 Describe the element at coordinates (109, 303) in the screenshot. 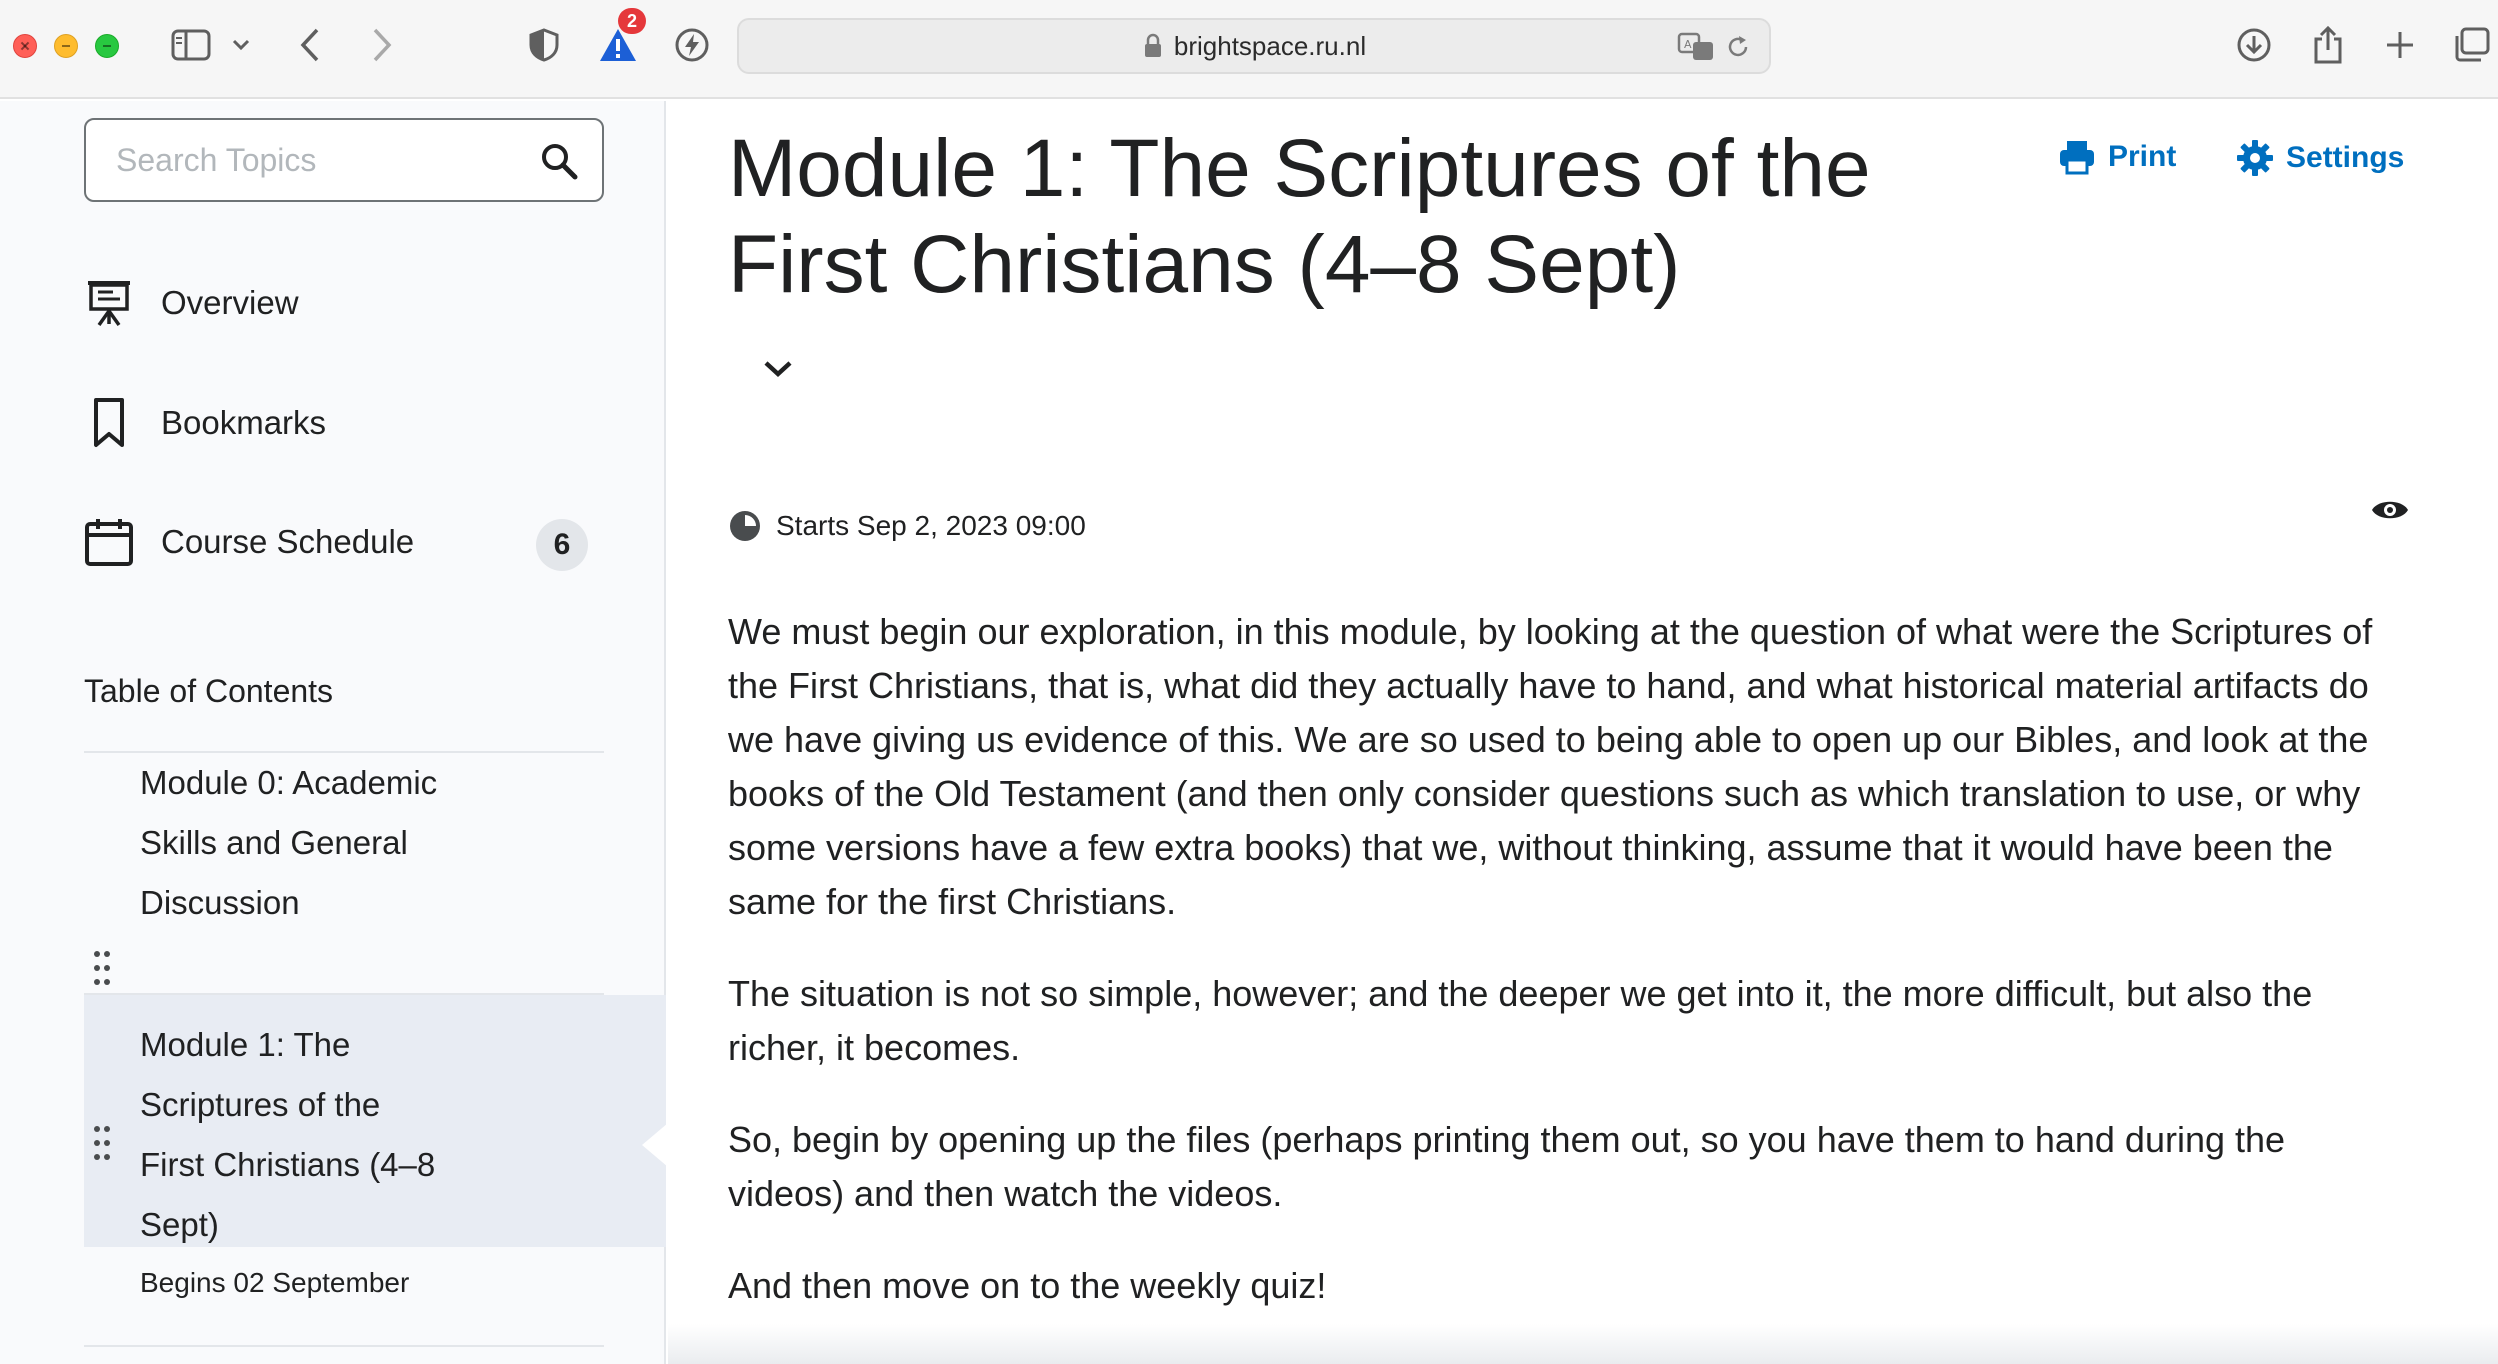

I see `presentation-icon` at that location.